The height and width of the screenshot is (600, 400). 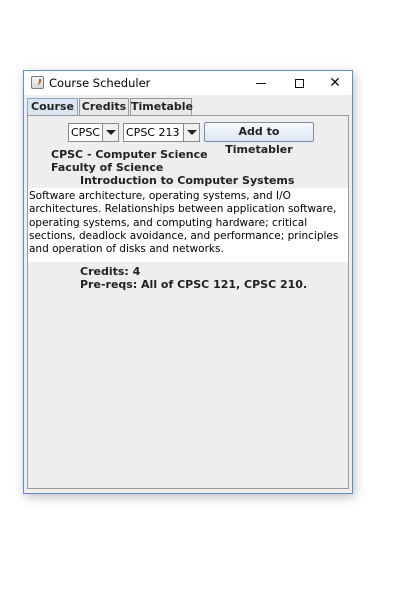 I want to click on department-select: CPSC, so click(x=93, y=132).